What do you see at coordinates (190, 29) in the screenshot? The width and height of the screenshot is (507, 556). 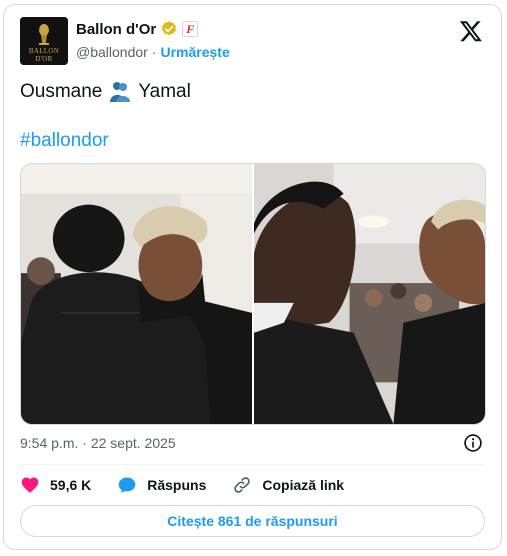 I see `affiliate-badge: F` at bounding box center [190, 29].